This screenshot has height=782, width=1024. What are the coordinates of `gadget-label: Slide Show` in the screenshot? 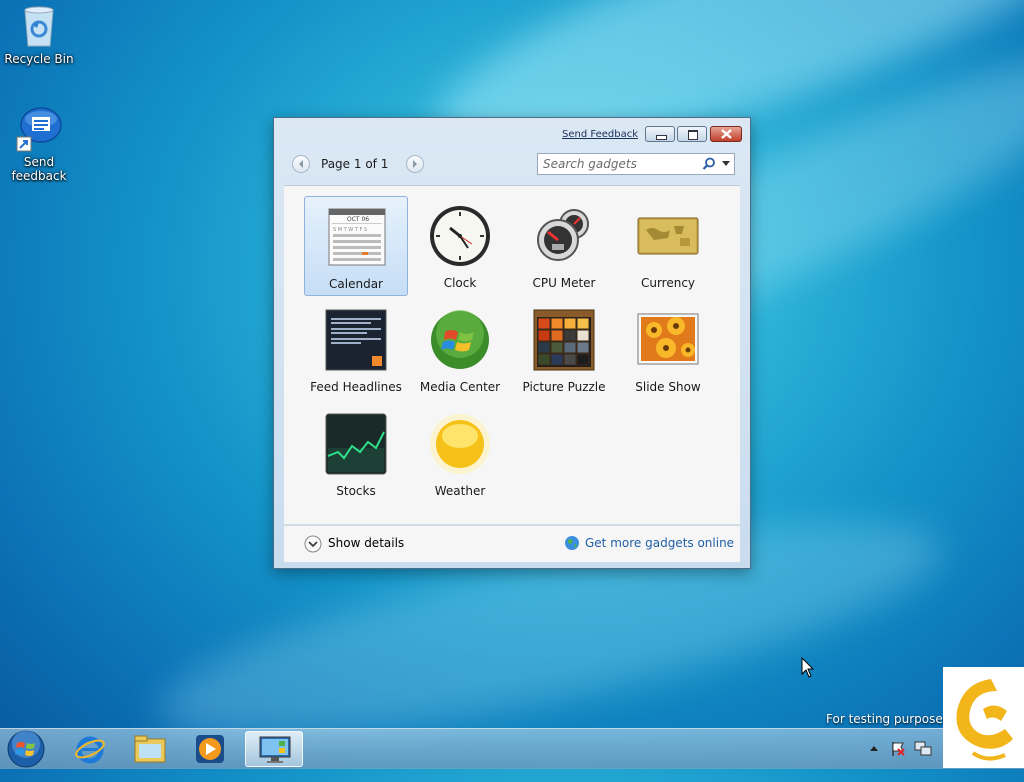 It's located at (668, 387).